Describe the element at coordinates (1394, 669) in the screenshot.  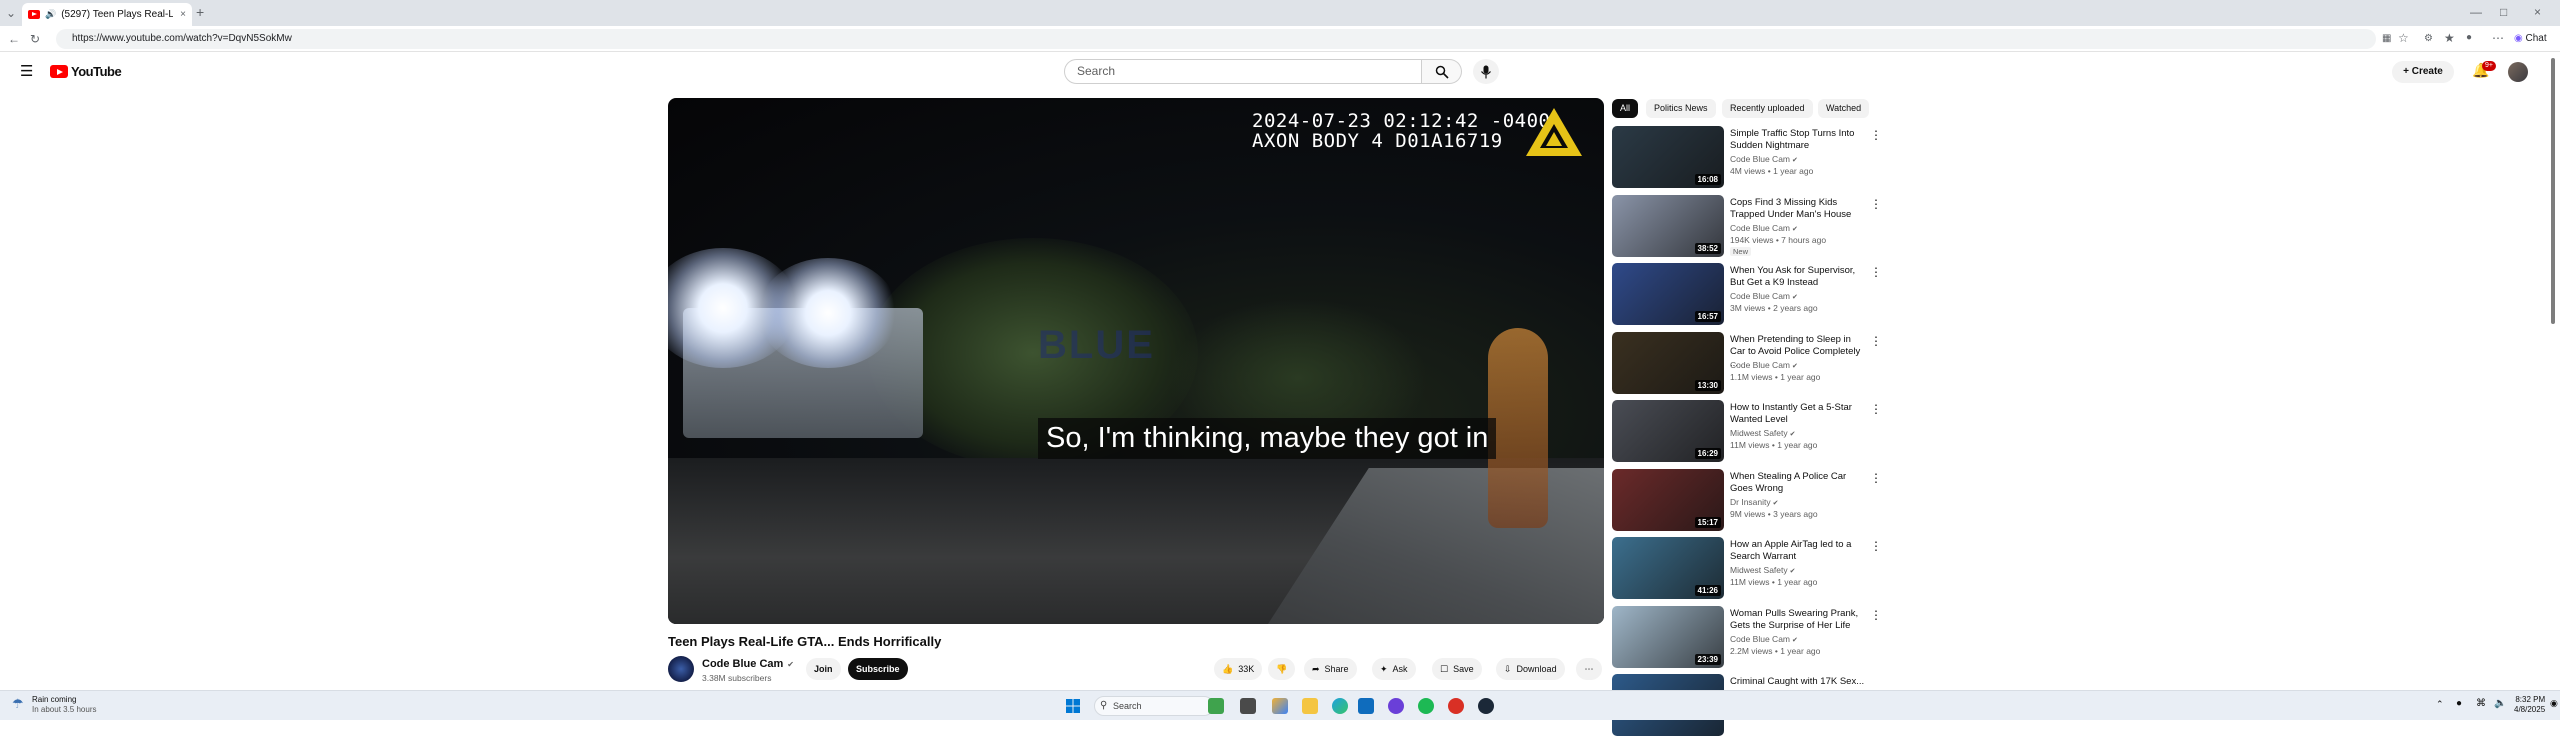
I see `ask-button: ✦ Ask` at that location.